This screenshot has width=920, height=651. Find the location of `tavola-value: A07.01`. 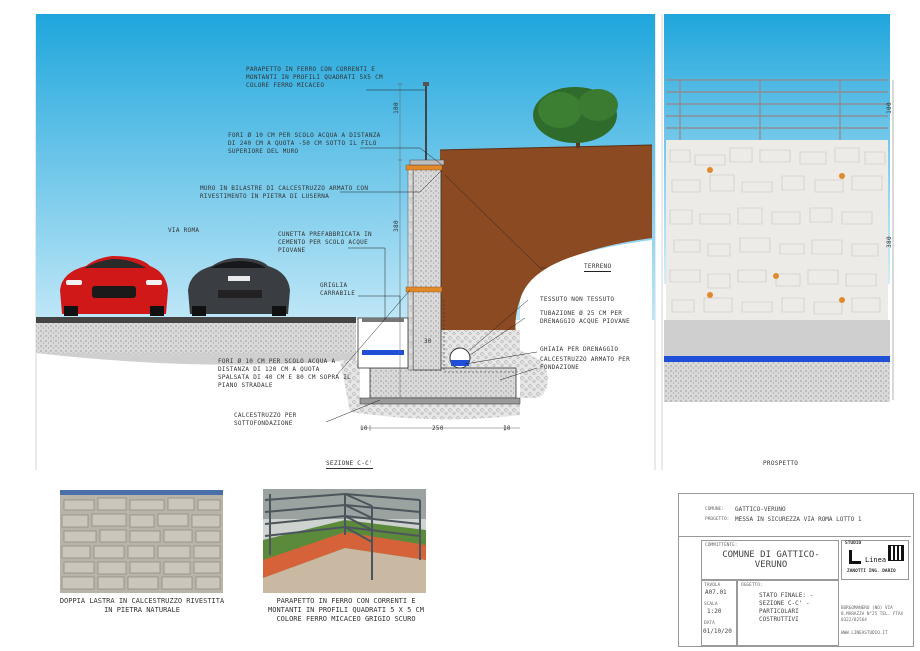

tavola-value: A07.01 is located at coordinates (716, 592).